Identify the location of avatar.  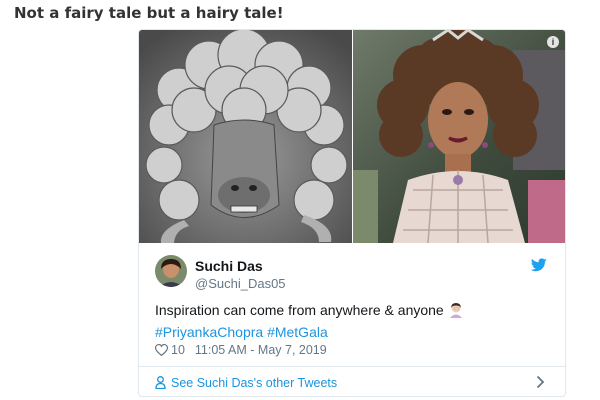
(171, 271).